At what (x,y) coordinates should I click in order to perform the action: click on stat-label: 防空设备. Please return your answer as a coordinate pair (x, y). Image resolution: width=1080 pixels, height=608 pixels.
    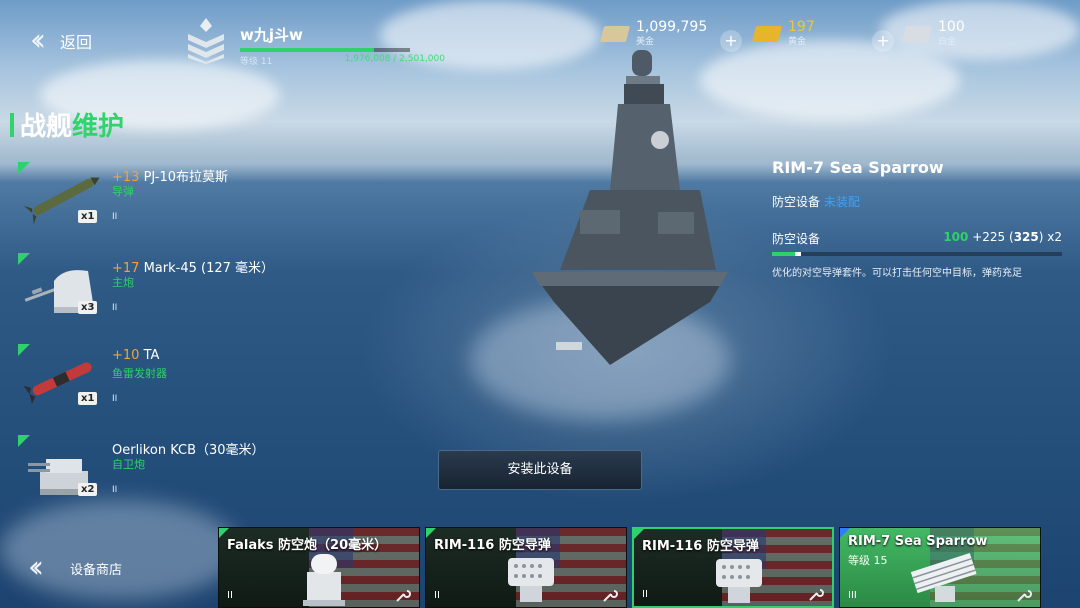
    Looking at the image, I should click on (796, 239).